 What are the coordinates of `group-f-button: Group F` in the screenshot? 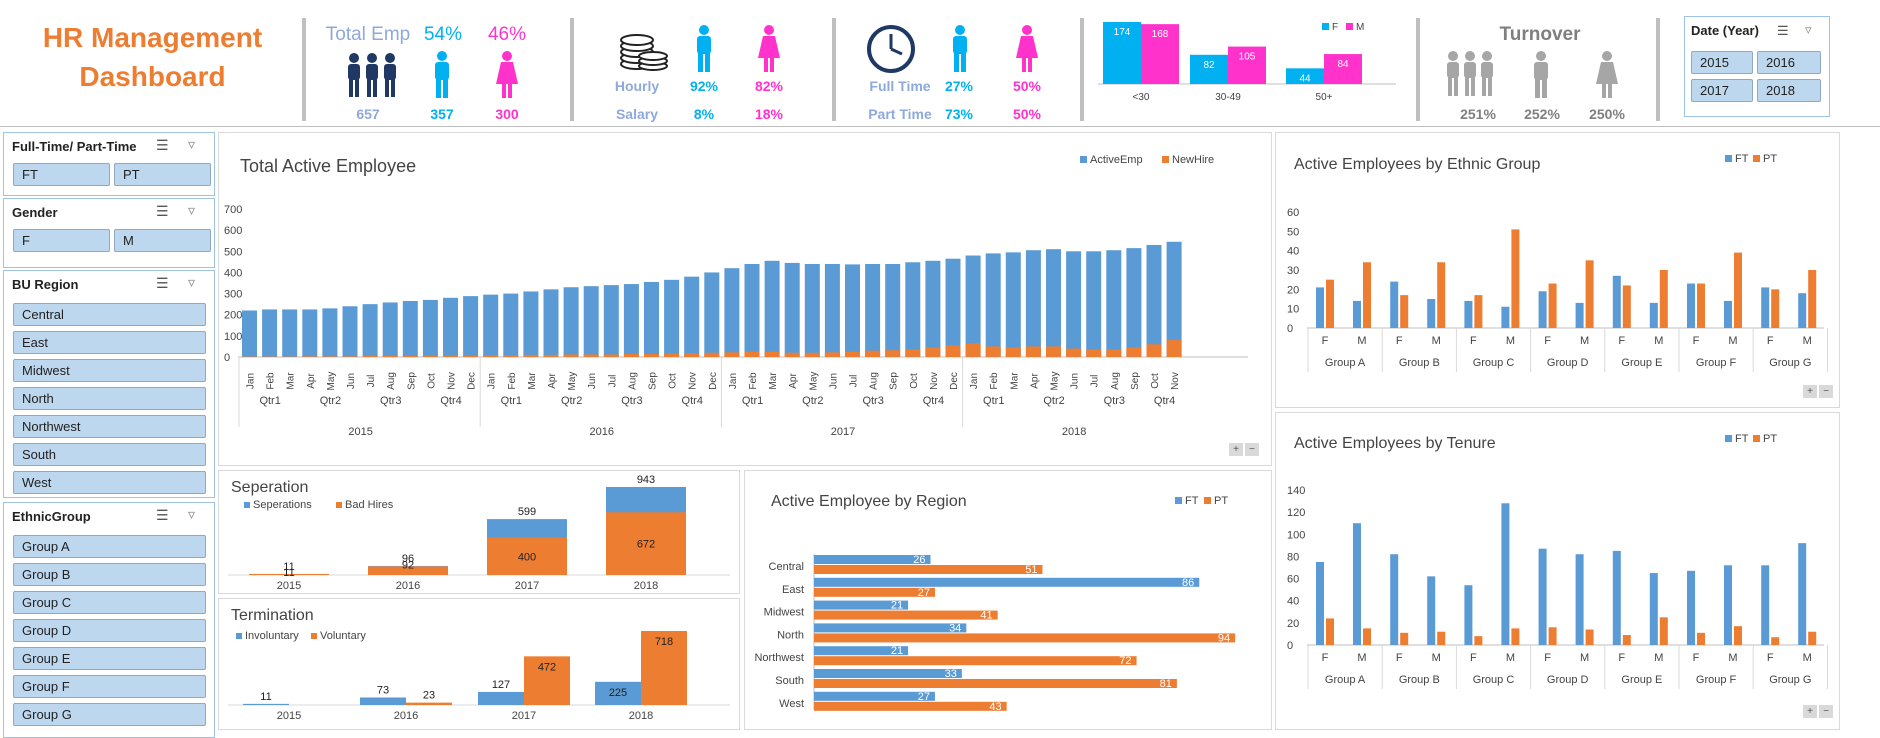 It's located at (109, 686).